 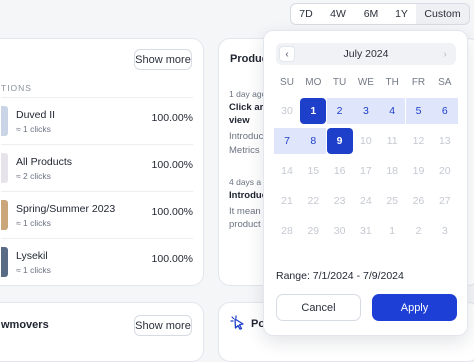 I want to click on row-title: All Products, so click(x=44, y=162).